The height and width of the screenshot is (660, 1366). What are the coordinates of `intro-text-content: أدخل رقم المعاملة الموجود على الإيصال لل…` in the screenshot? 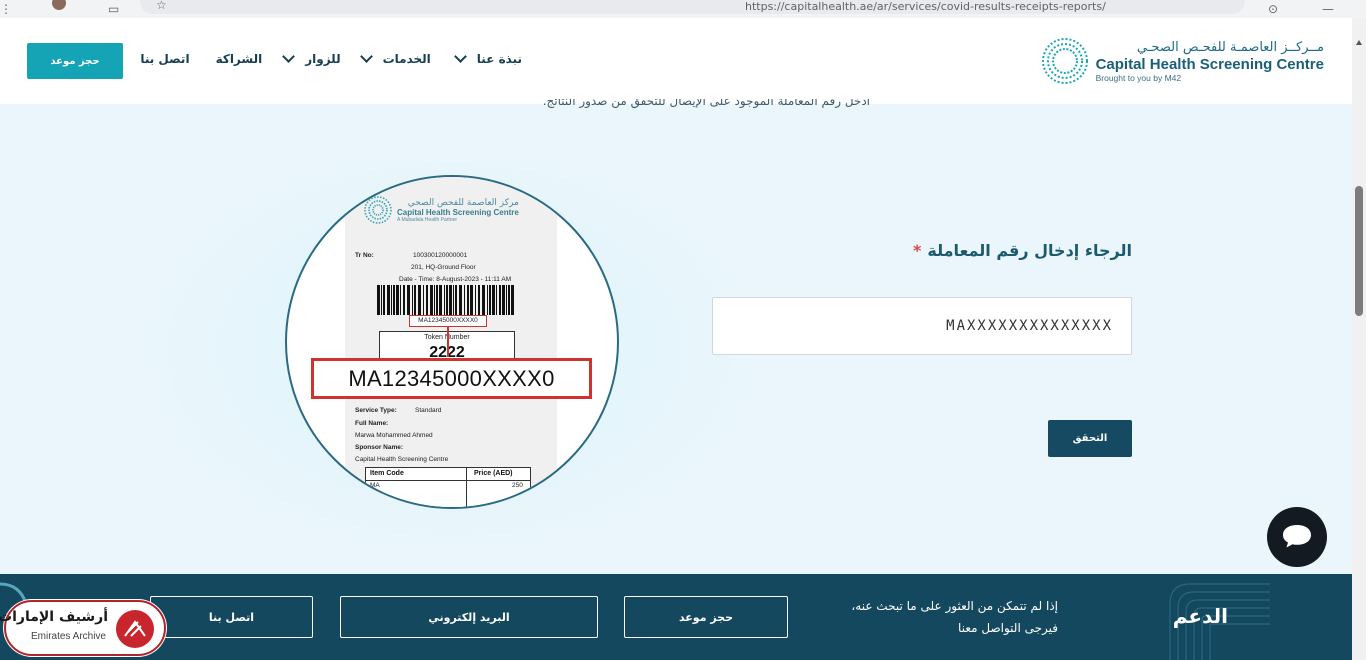 It's located at (706, 103).